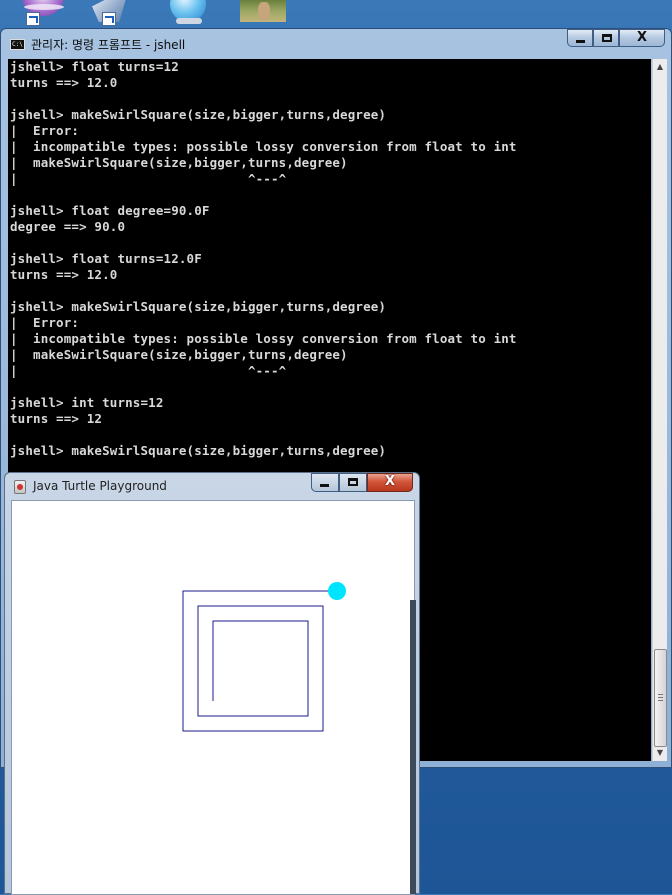  What do you see at coordinates (336, 44) in the screenshot?
I see `cmd-title-bar: C:\ 관리자: 명령 프롬프트 - jshell X` at bounding box center [336, 44].